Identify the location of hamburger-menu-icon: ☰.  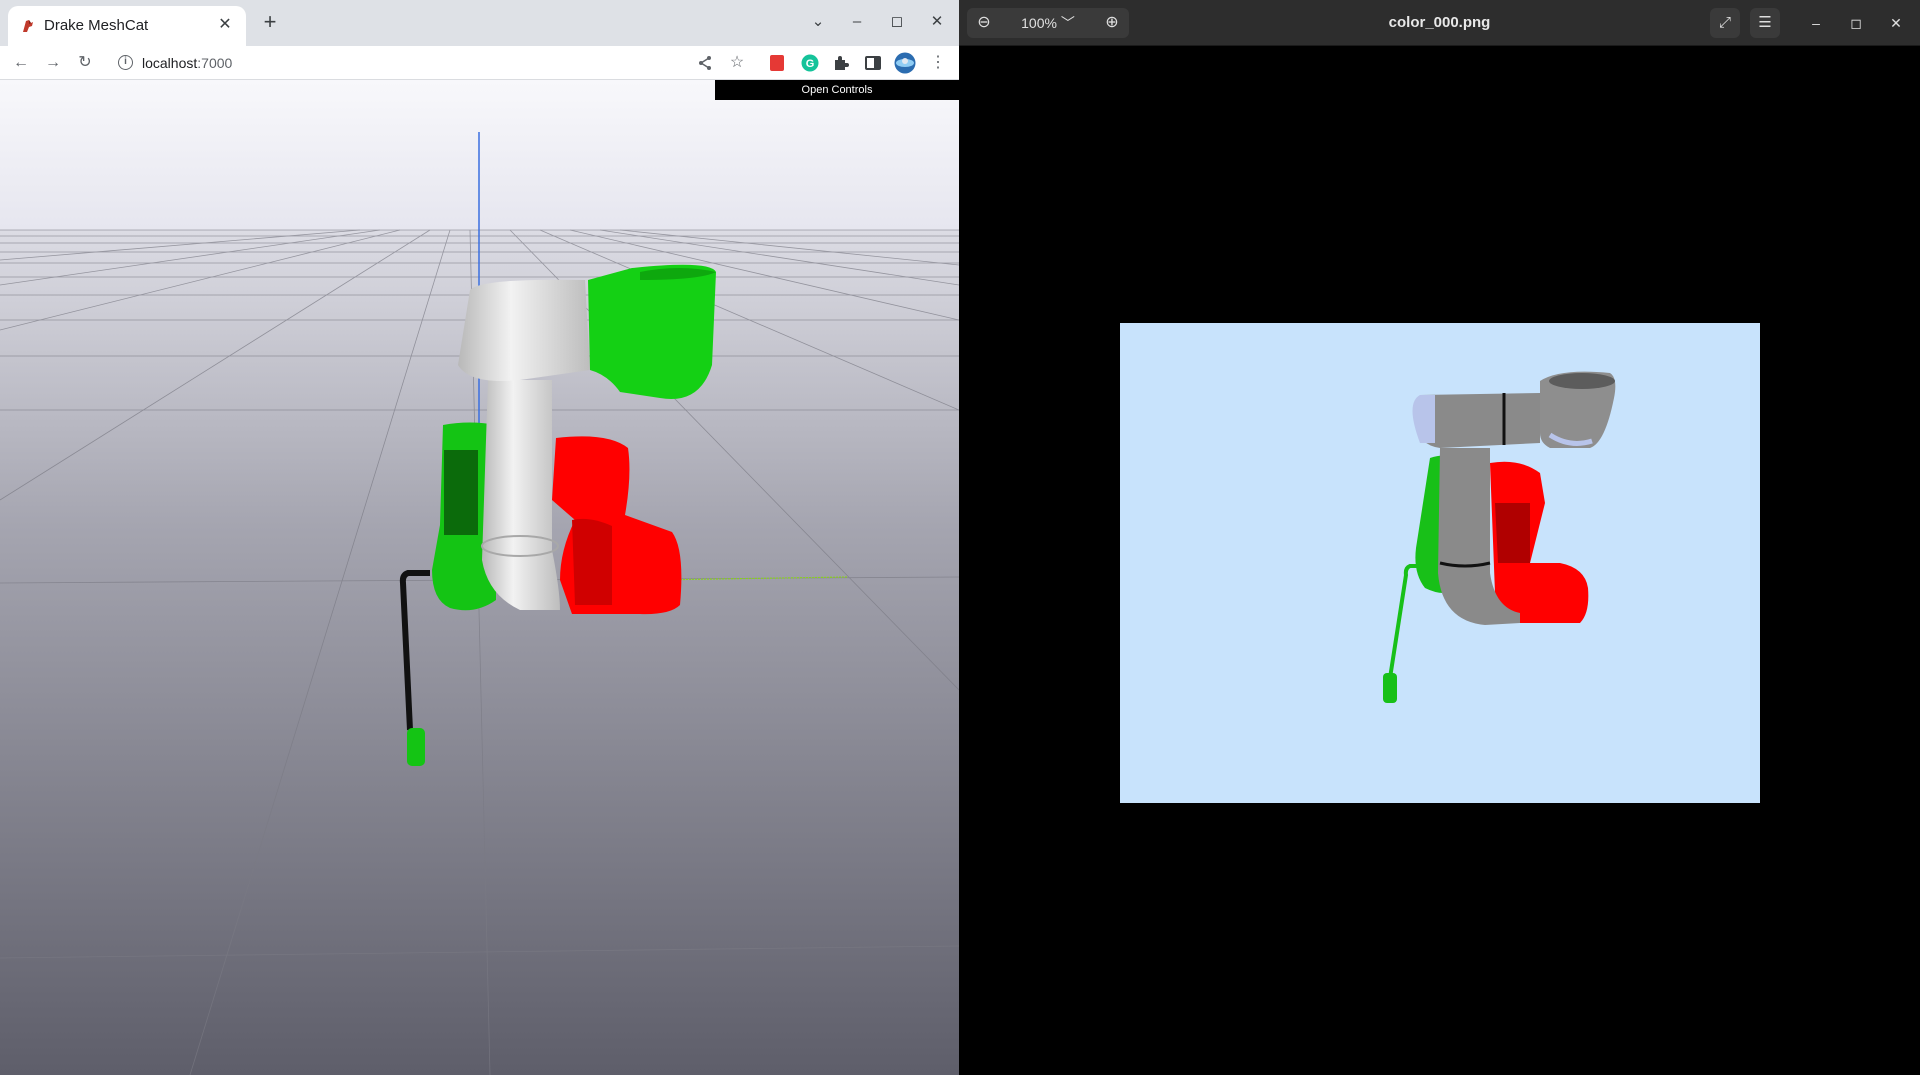
(1765, 23).